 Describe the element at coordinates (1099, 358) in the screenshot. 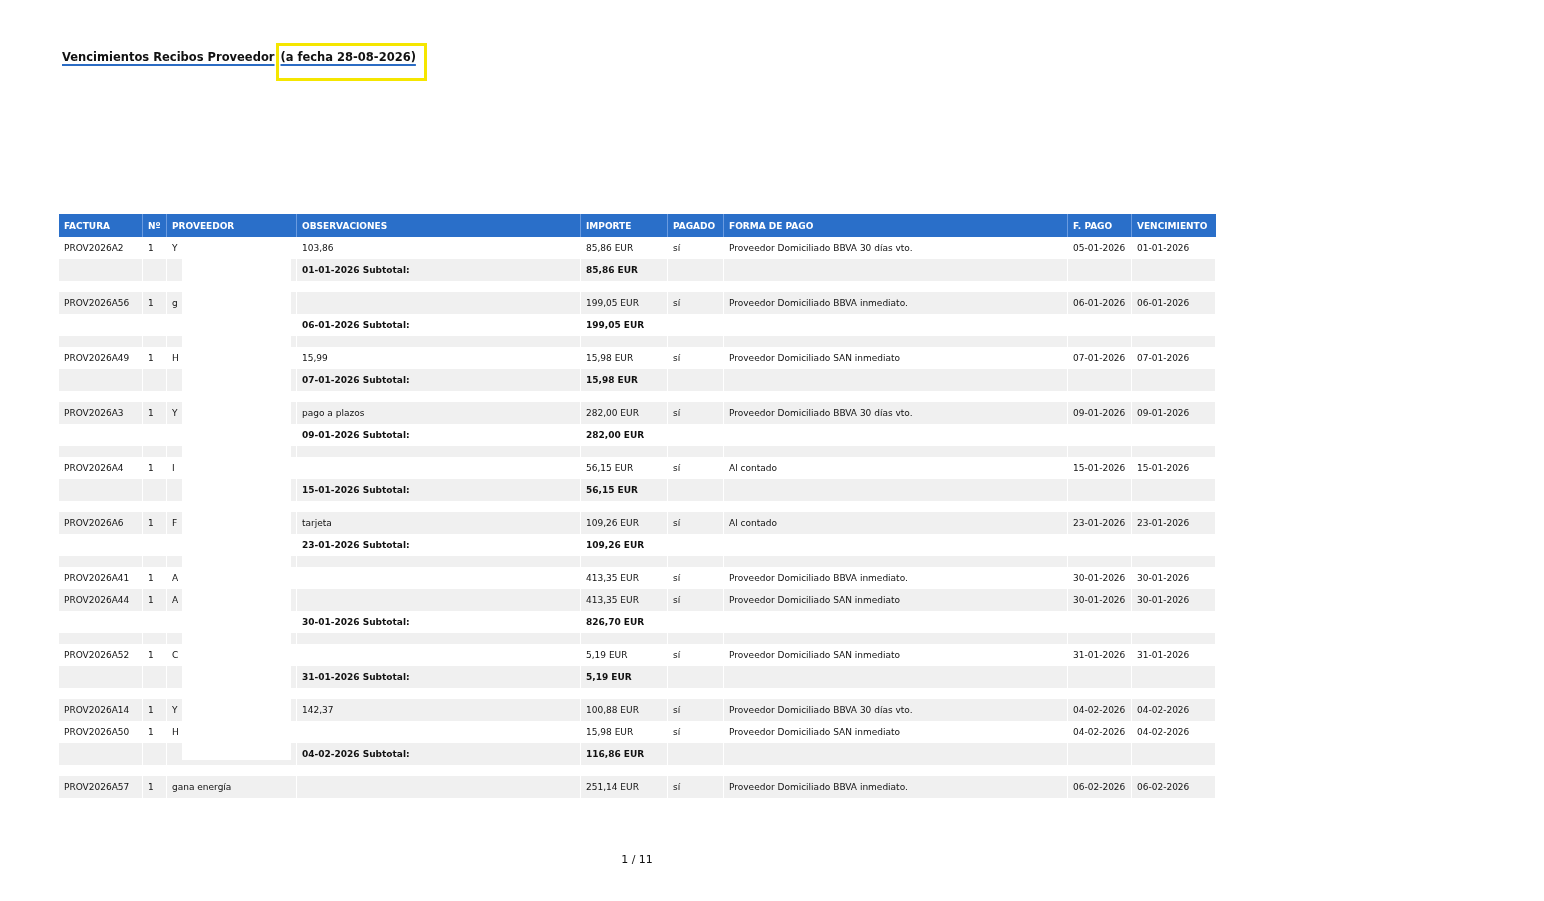

I see `payment-date: 07-01-2026` at that location.